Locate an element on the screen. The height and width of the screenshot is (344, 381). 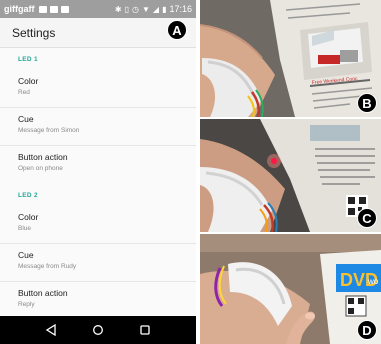
pref-summary: Reply is located at coordinates (26, 304).